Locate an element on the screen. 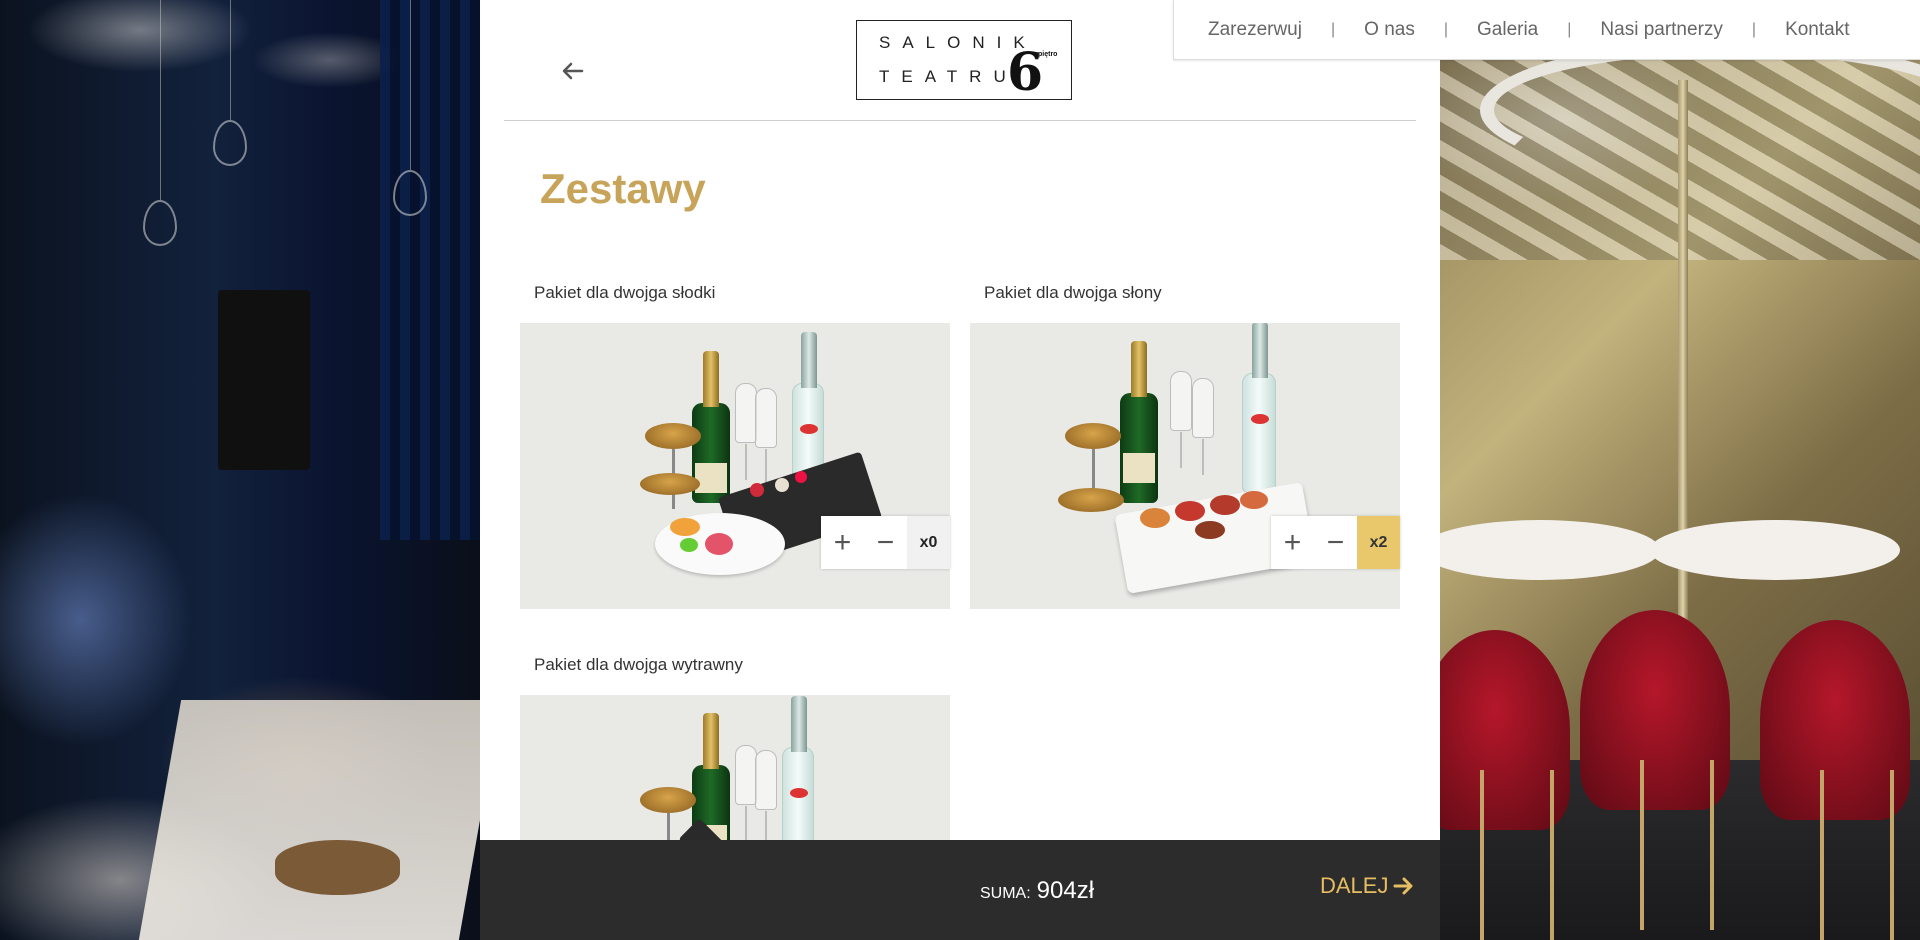 This screenshot has height=940, width=1920. nav-nasi-partnerzy: Nasi partnerzy is located at coordinates (1661, 30).